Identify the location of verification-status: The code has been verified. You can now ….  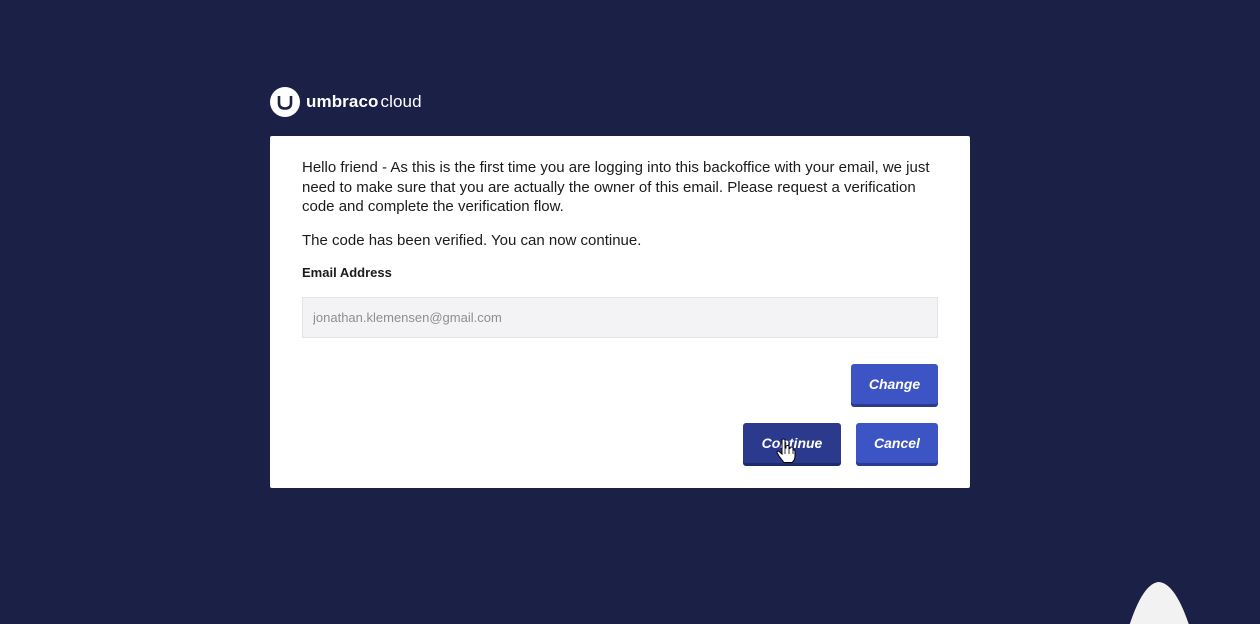
(472, 240).